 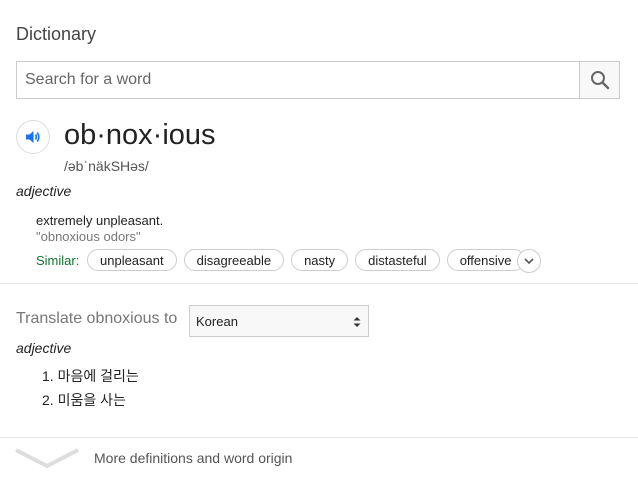 I want to click on language-value: Korean, so click(x=217, y=321).